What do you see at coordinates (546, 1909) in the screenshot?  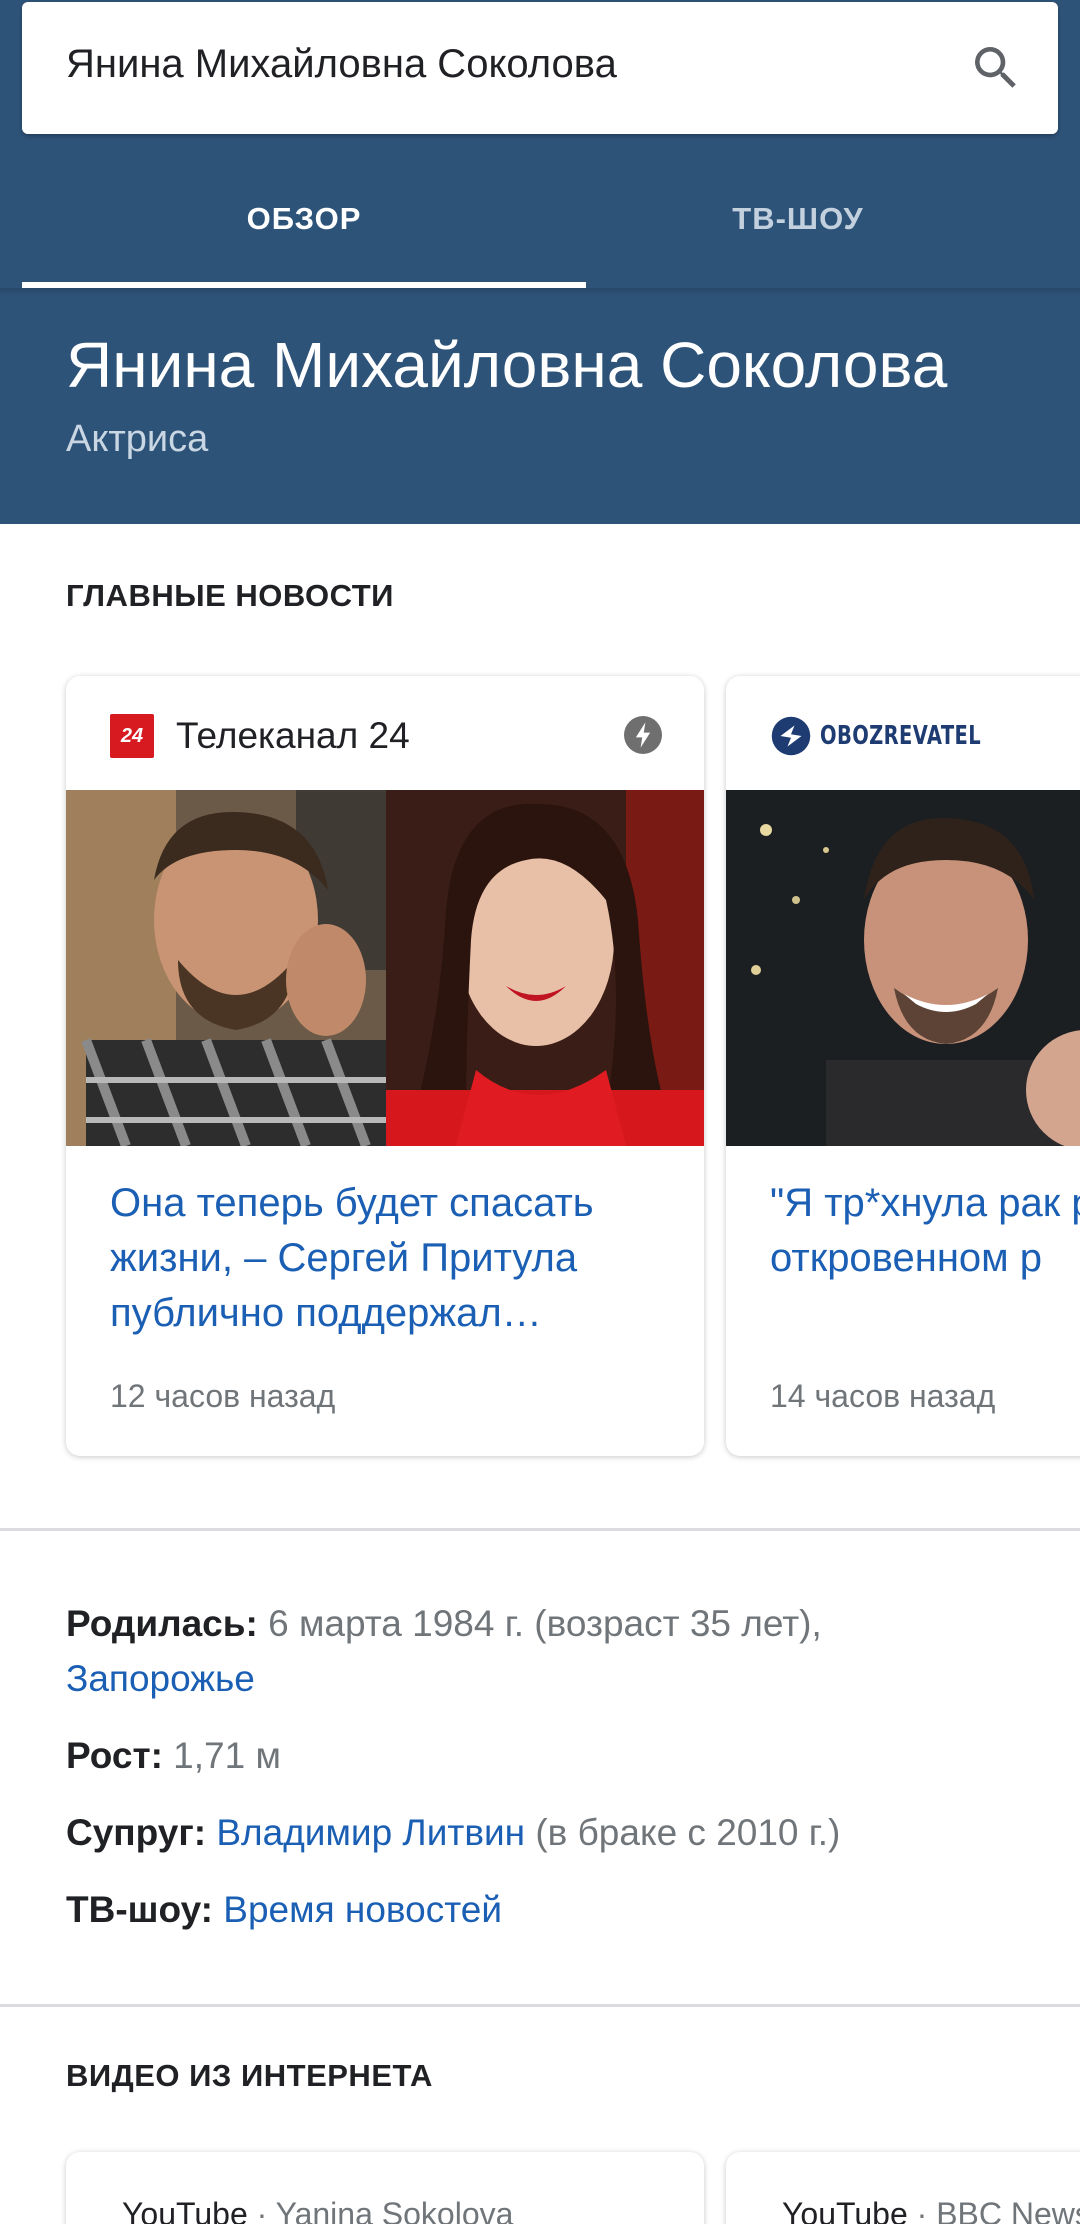 I see `fact-tvshow: ТВ-шоу: Время новостей` at bounding box center [546, 1909].